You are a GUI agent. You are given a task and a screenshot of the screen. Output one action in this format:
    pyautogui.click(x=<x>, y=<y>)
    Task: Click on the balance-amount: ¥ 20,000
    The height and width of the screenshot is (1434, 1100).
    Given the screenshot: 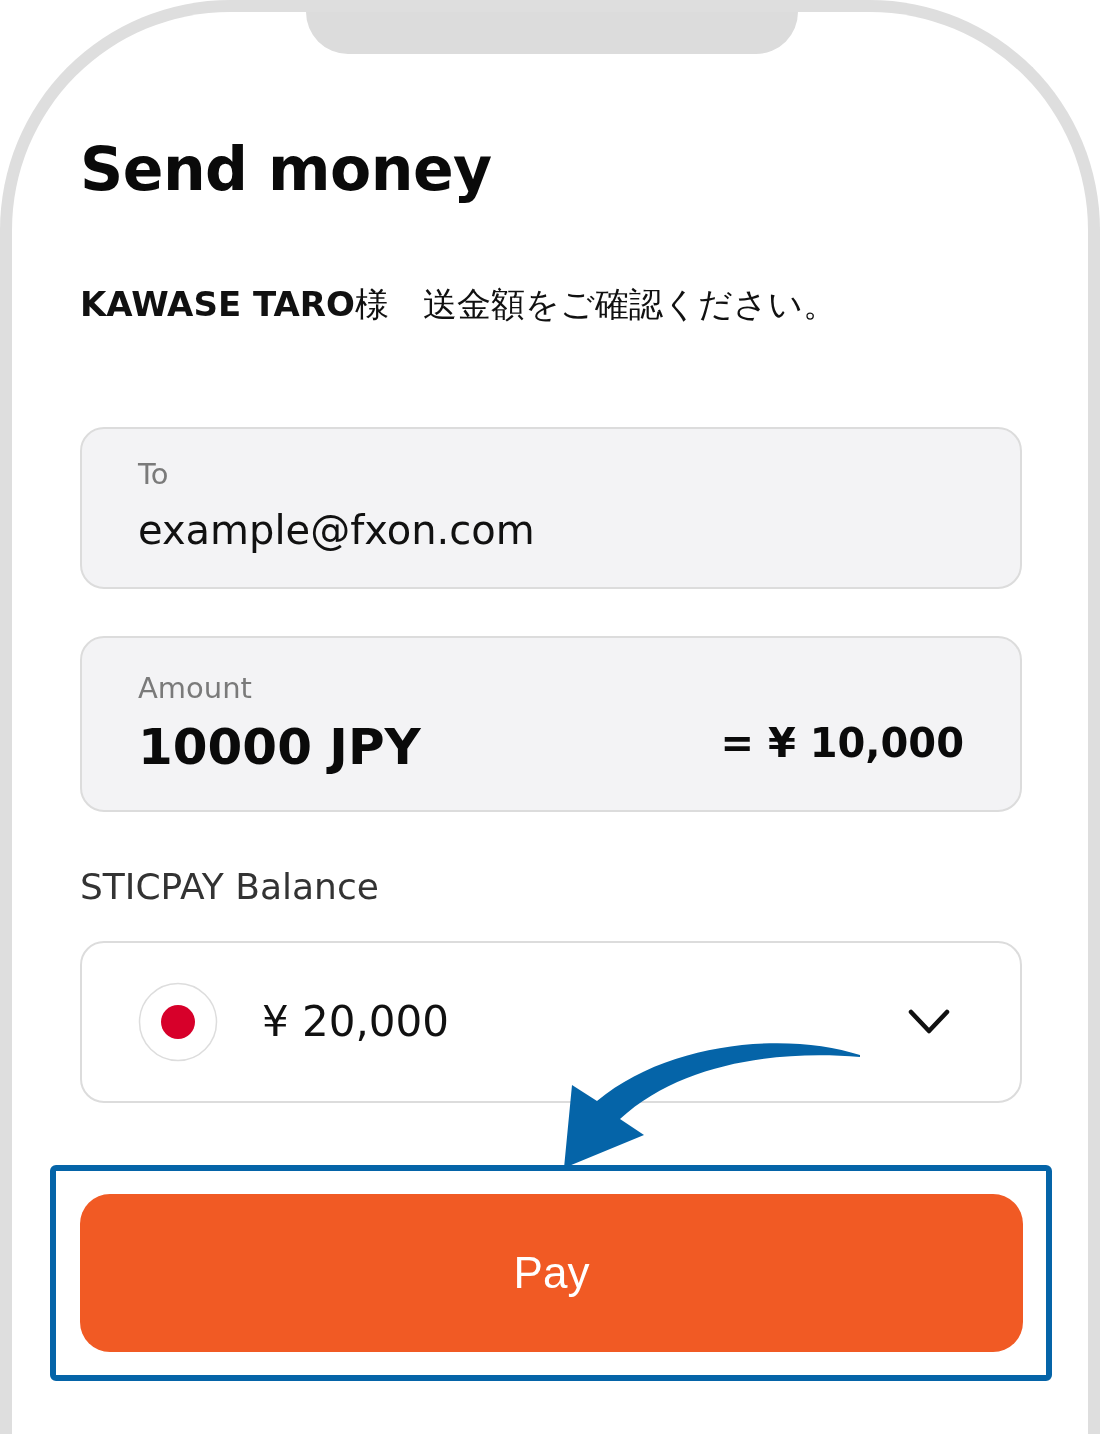 What is the action you would take?
    pyautogui.click(x=356, y=1022)
    